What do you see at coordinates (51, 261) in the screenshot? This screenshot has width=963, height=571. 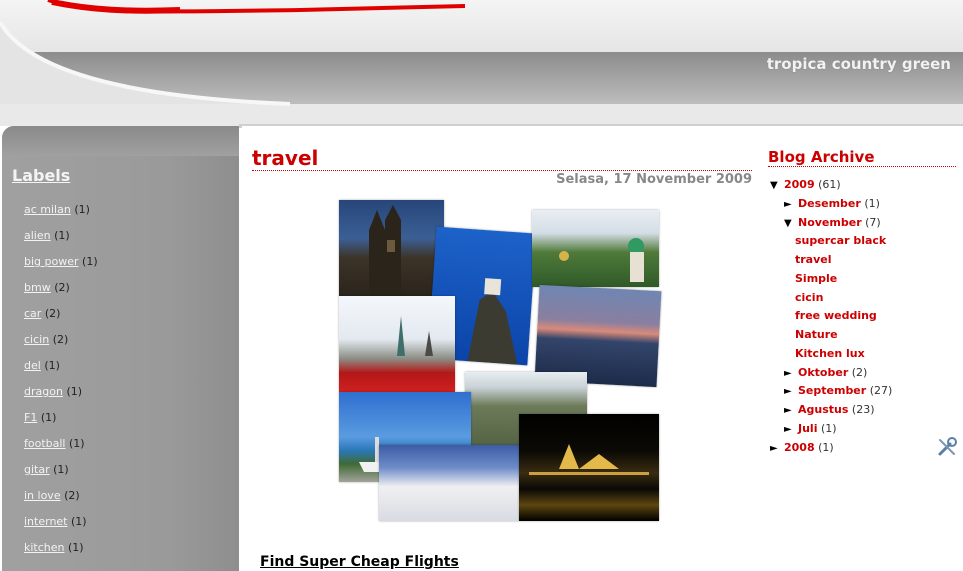 I see `label-link: big power` at bounding box center [51, 261].